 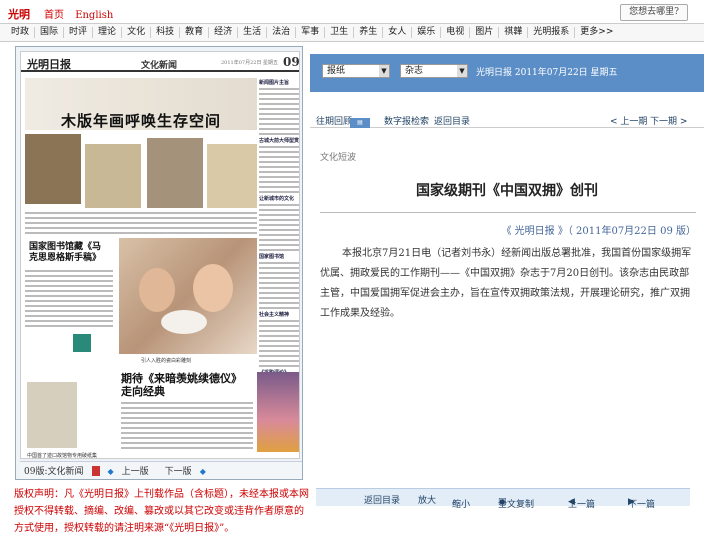 What do you see at coordinates (279, 257) in the screenshot?
I see `column-item-title: 国家图书馆` at bounding box center [279, 257].